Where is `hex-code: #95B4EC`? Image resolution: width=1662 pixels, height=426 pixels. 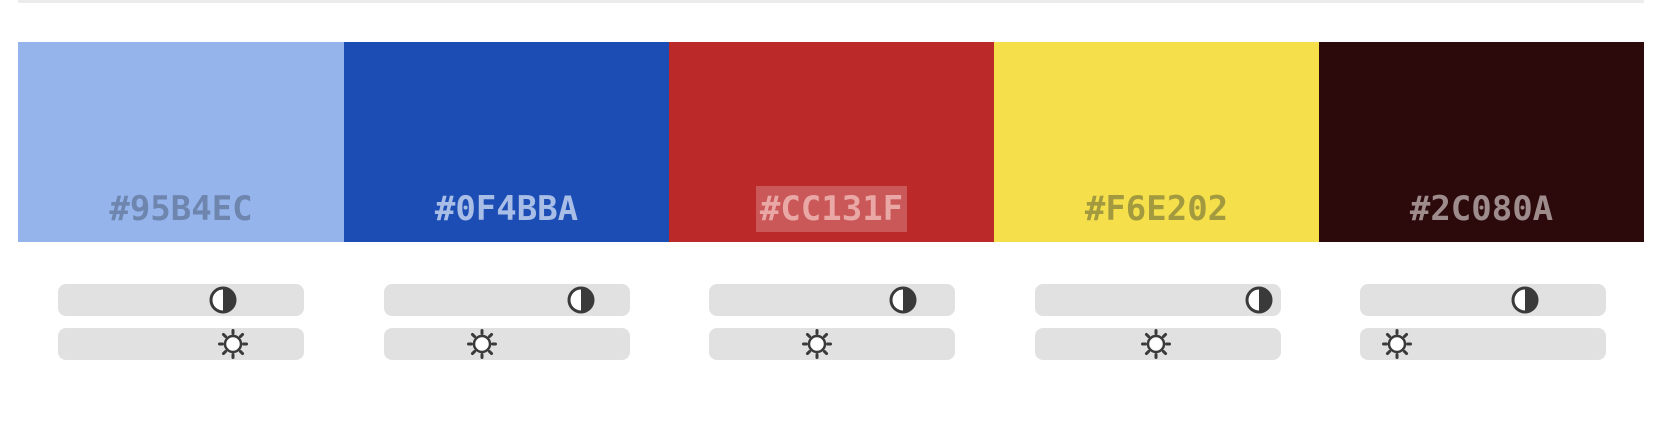 hex-code: #95B4EC is located at coordinates (181, 209).